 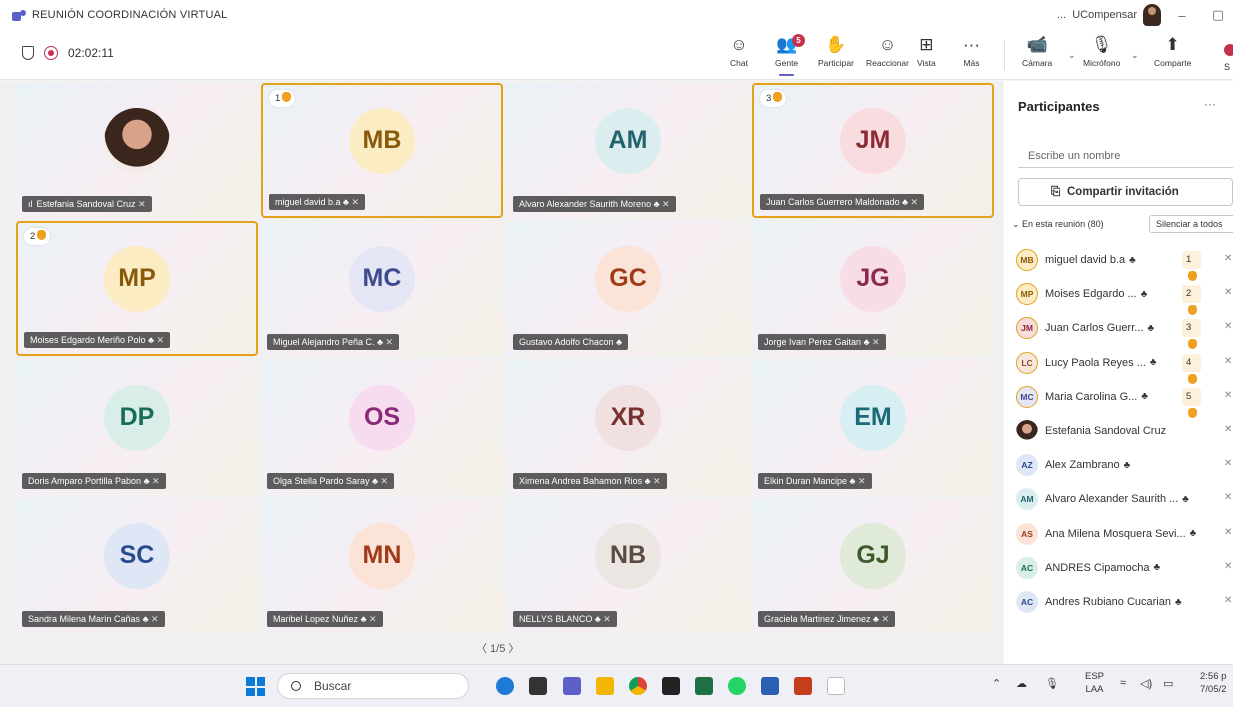 What do you see at coordinates (971, 51) in the screenshot?
I see `toolbar-more-button: ··· Más` at bounding box center [971, 51].